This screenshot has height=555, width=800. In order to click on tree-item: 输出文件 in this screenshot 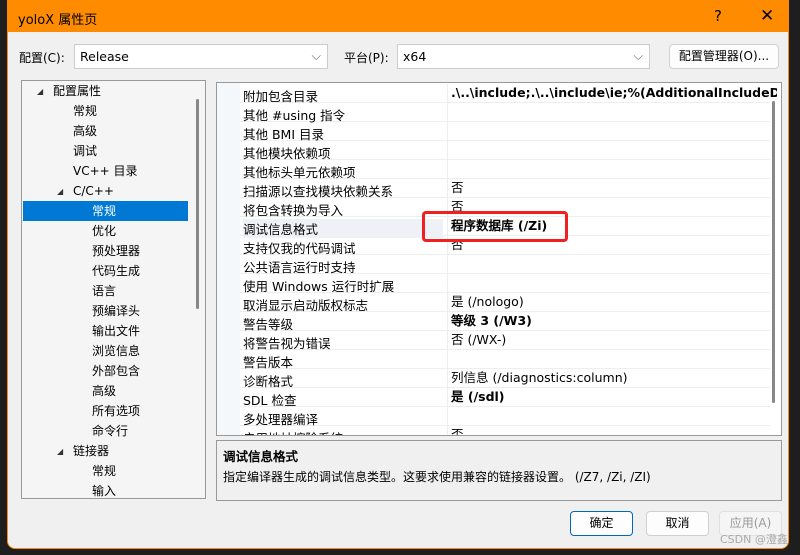, I will do `click(105, 331)`.